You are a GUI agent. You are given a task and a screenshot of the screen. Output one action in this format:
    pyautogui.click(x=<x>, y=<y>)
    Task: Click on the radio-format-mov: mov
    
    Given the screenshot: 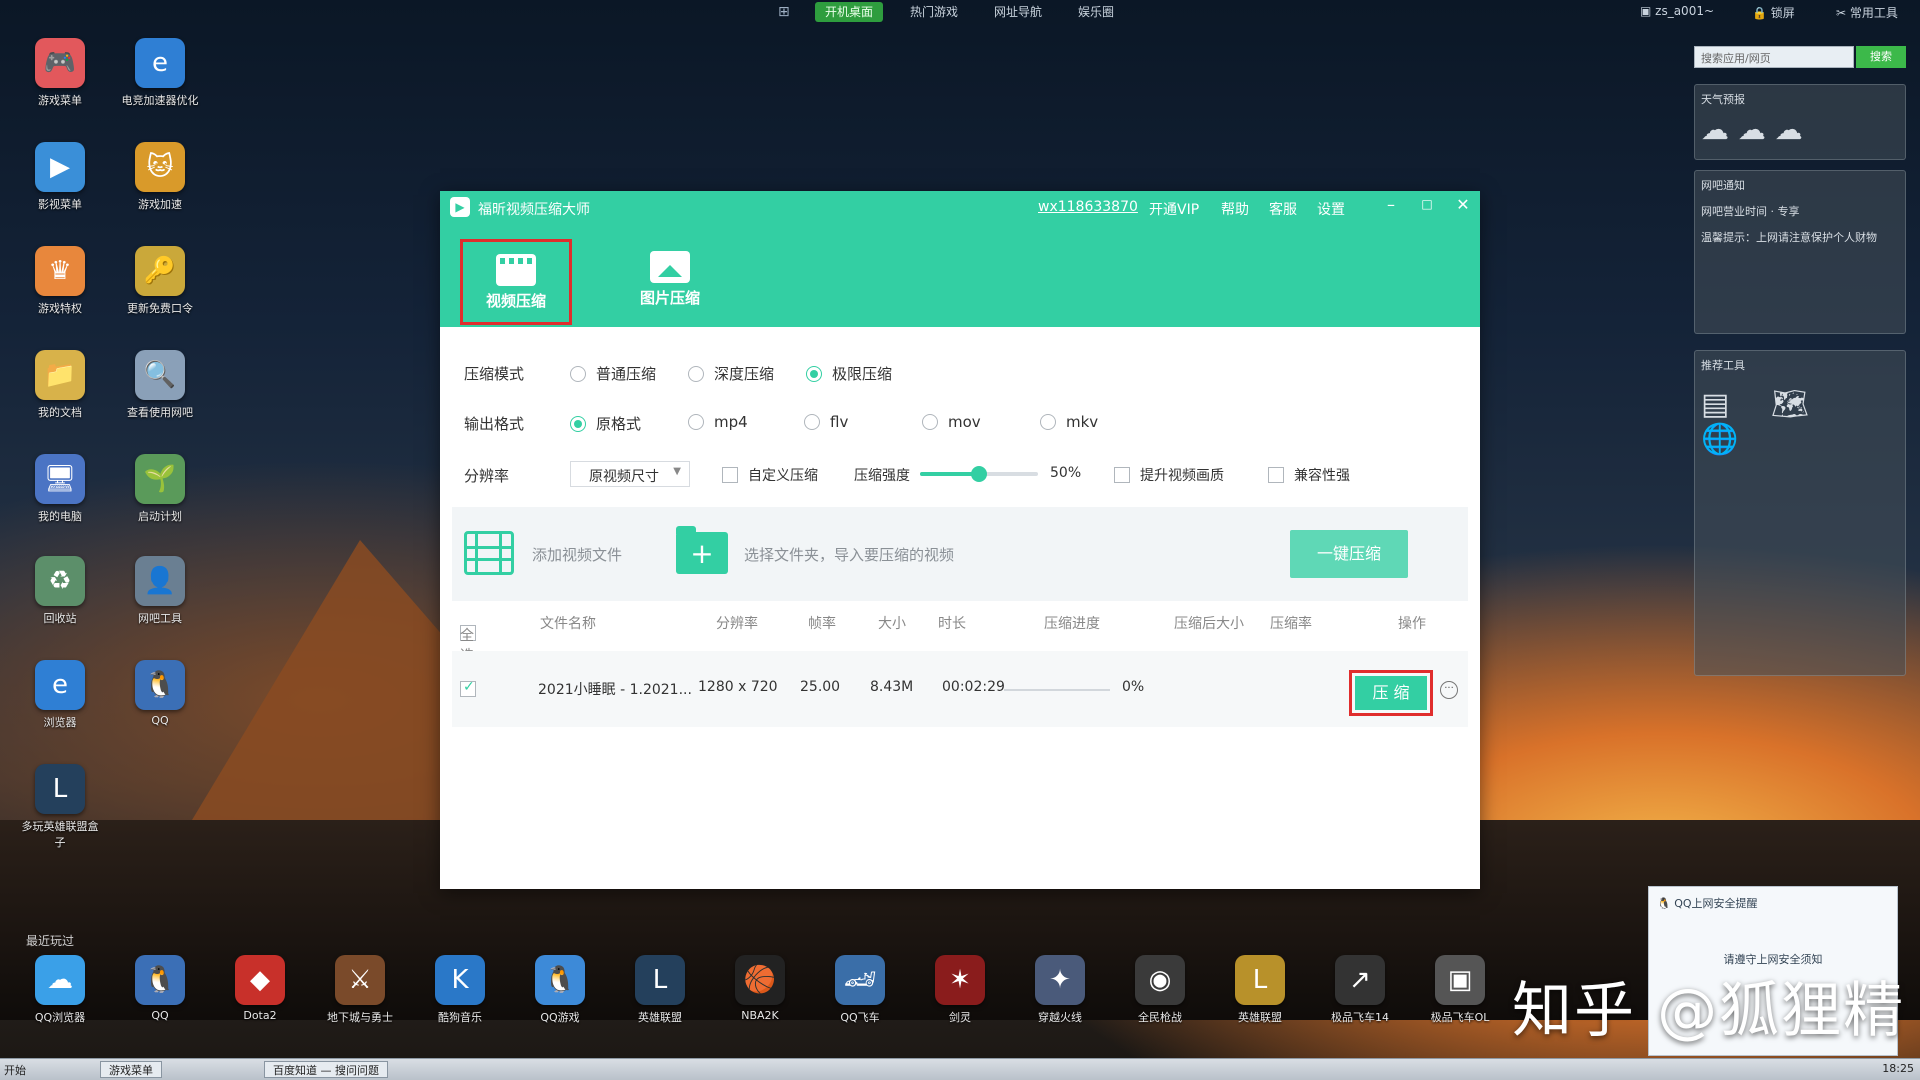 What is the action you would take?
    pyautogui.click(x=951, y=422)
    